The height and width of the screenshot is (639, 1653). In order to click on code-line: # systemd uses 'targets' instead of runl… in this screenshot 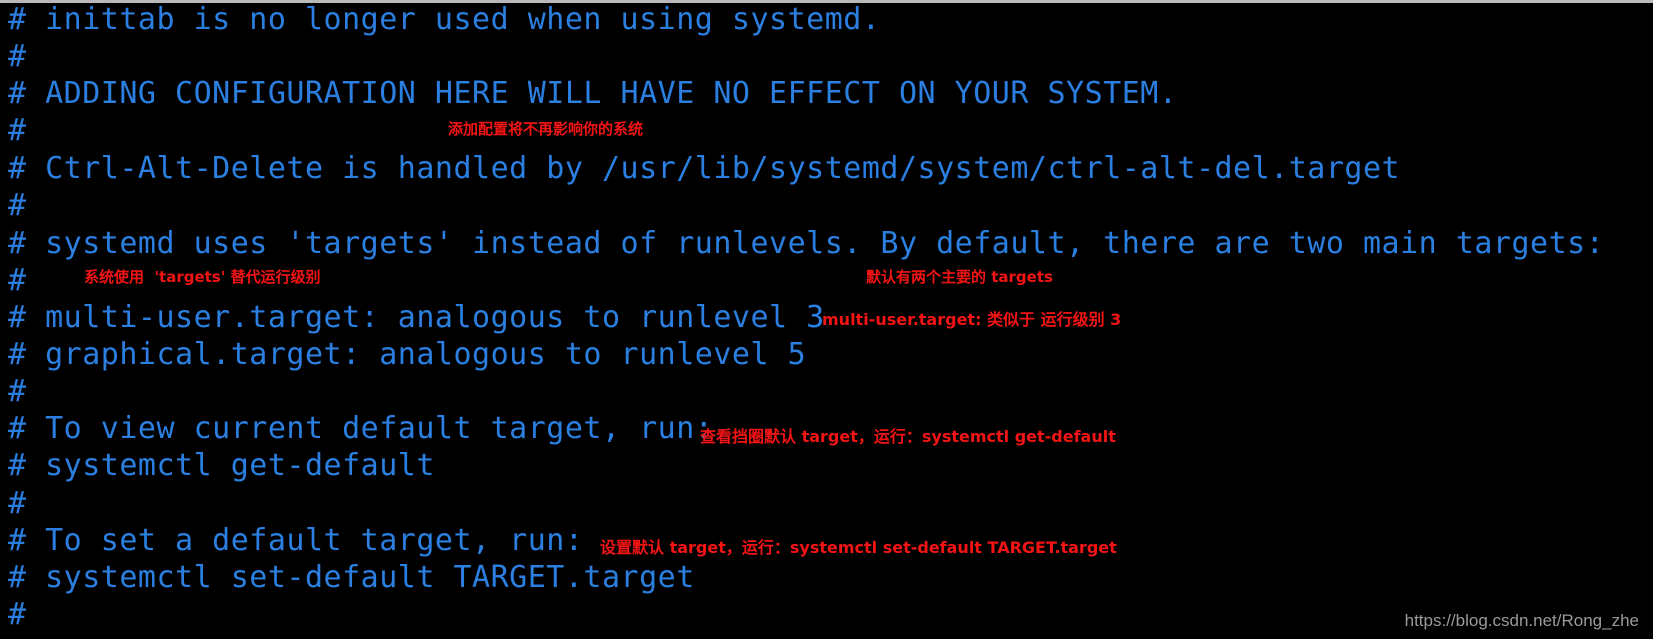, I will do `click(806, 243)`.